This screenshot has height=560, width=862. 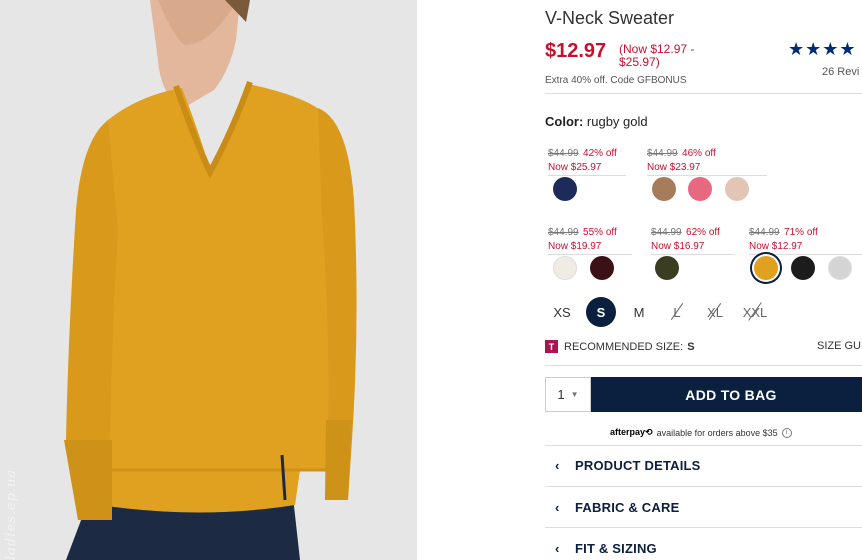 What do you see at coordinates (699, 153) in the screenshot?
I see `discount-percent: 46% off` at bounding box center [699, 153].